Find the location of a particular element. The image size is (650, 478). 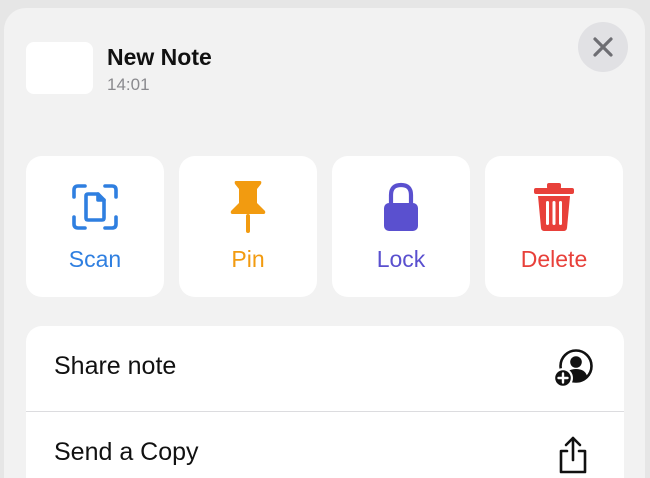

note-time: 14:01 is located at coordinates (128, 84).